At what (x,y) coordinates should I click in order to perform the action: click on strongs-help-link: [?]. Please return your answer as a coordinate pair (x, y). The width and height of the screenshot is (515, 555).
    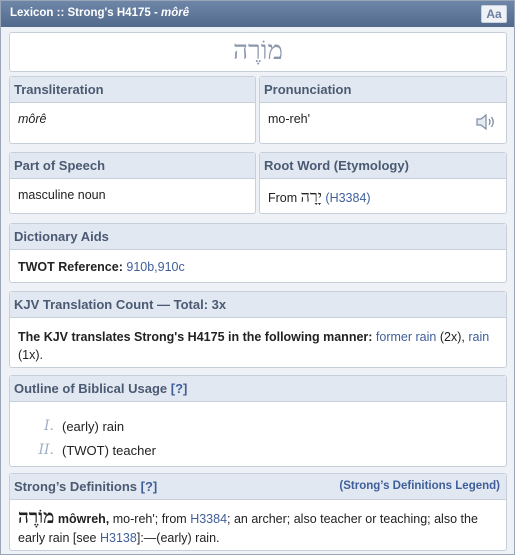
    Looking at the image, I should click on (149, 486).